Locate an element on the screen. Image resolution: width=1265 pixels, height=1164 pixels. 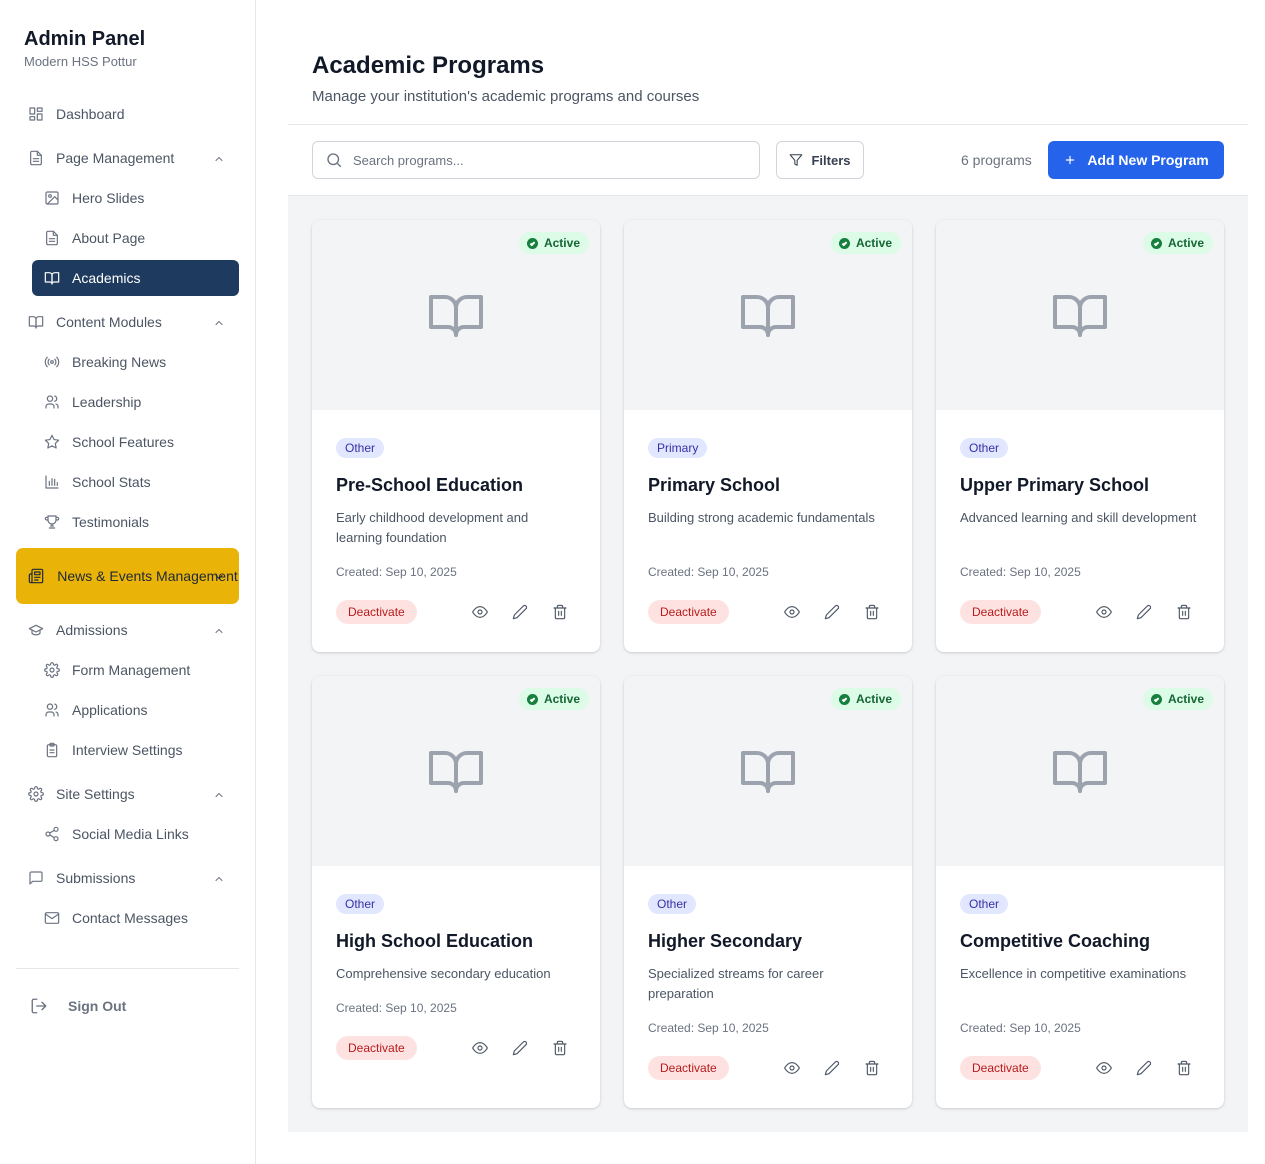
filters-button: Filters is located at coordinates (820, 160).